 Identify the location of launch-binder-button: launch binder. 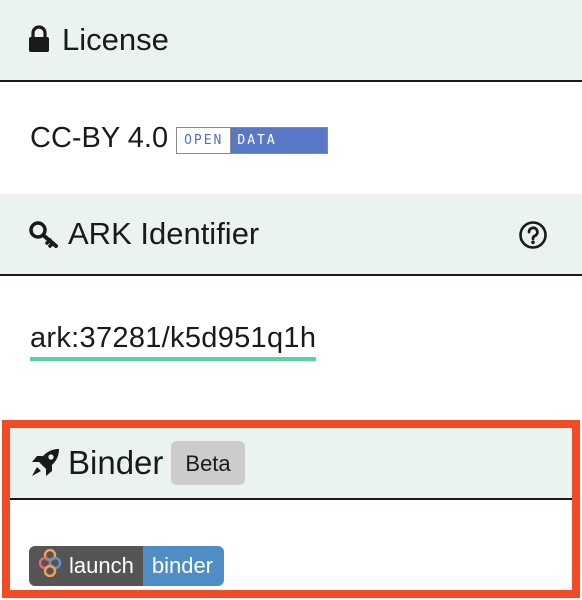
(126, 566).